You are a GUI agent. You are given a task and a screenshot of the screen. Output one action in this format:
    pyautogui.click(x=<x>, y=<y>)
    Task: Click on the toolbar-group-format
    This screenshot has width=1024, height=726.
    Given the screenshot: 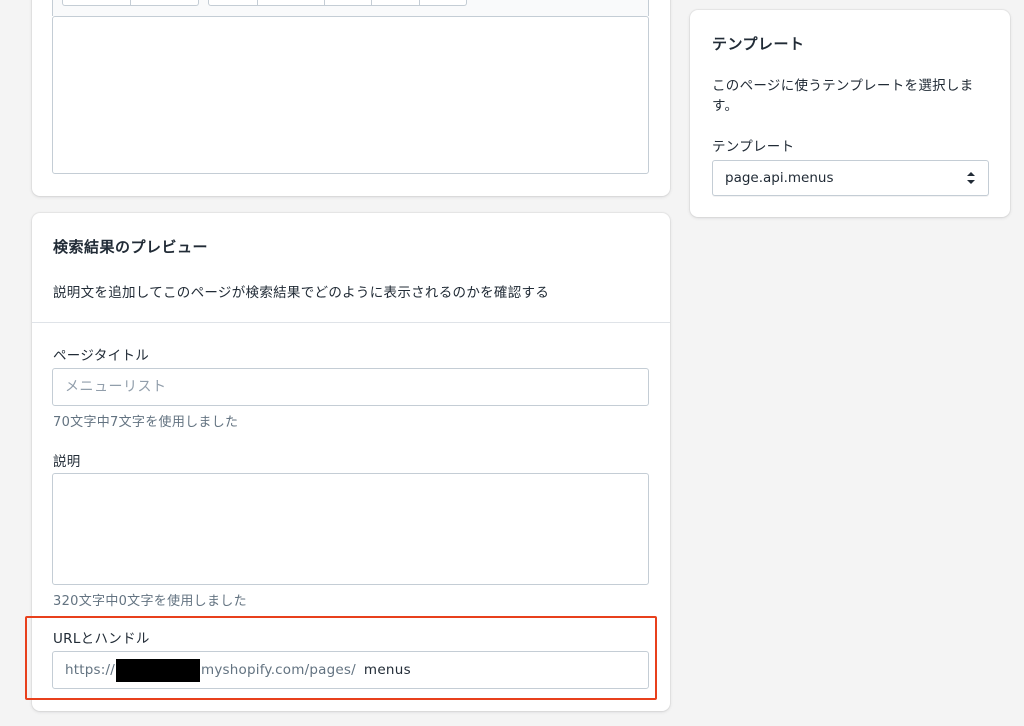 What is the action you would take?
    pyautogui.click(x=130, y=3)
    